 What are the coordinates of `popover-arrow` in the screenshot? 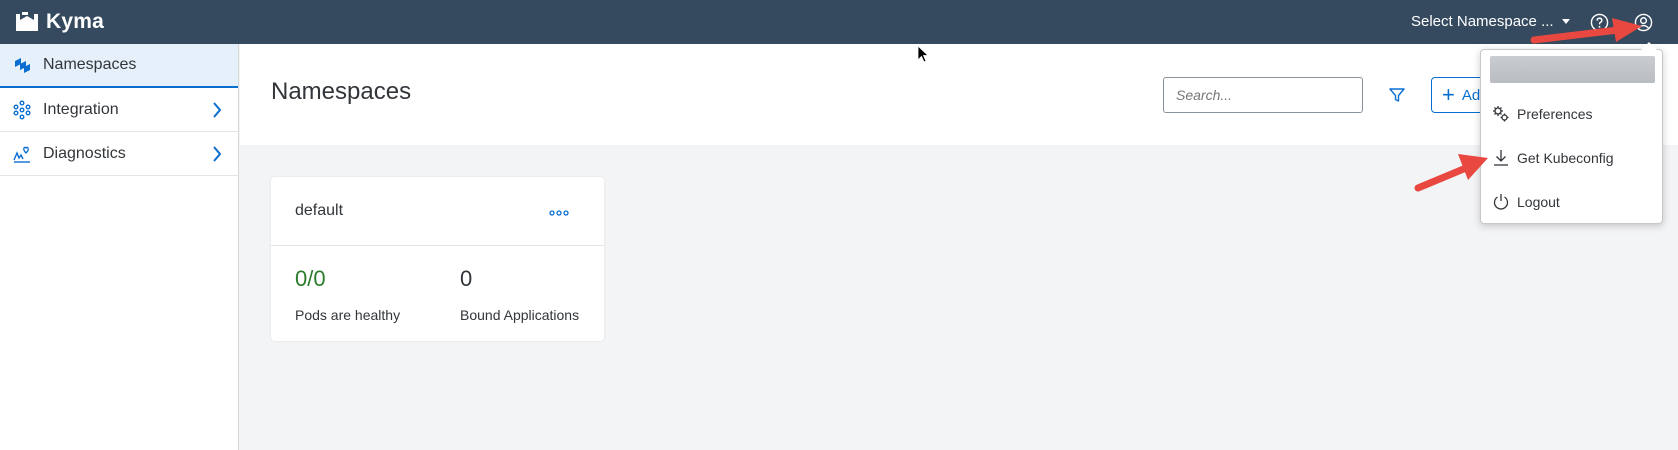 It's located at (1649, 46).